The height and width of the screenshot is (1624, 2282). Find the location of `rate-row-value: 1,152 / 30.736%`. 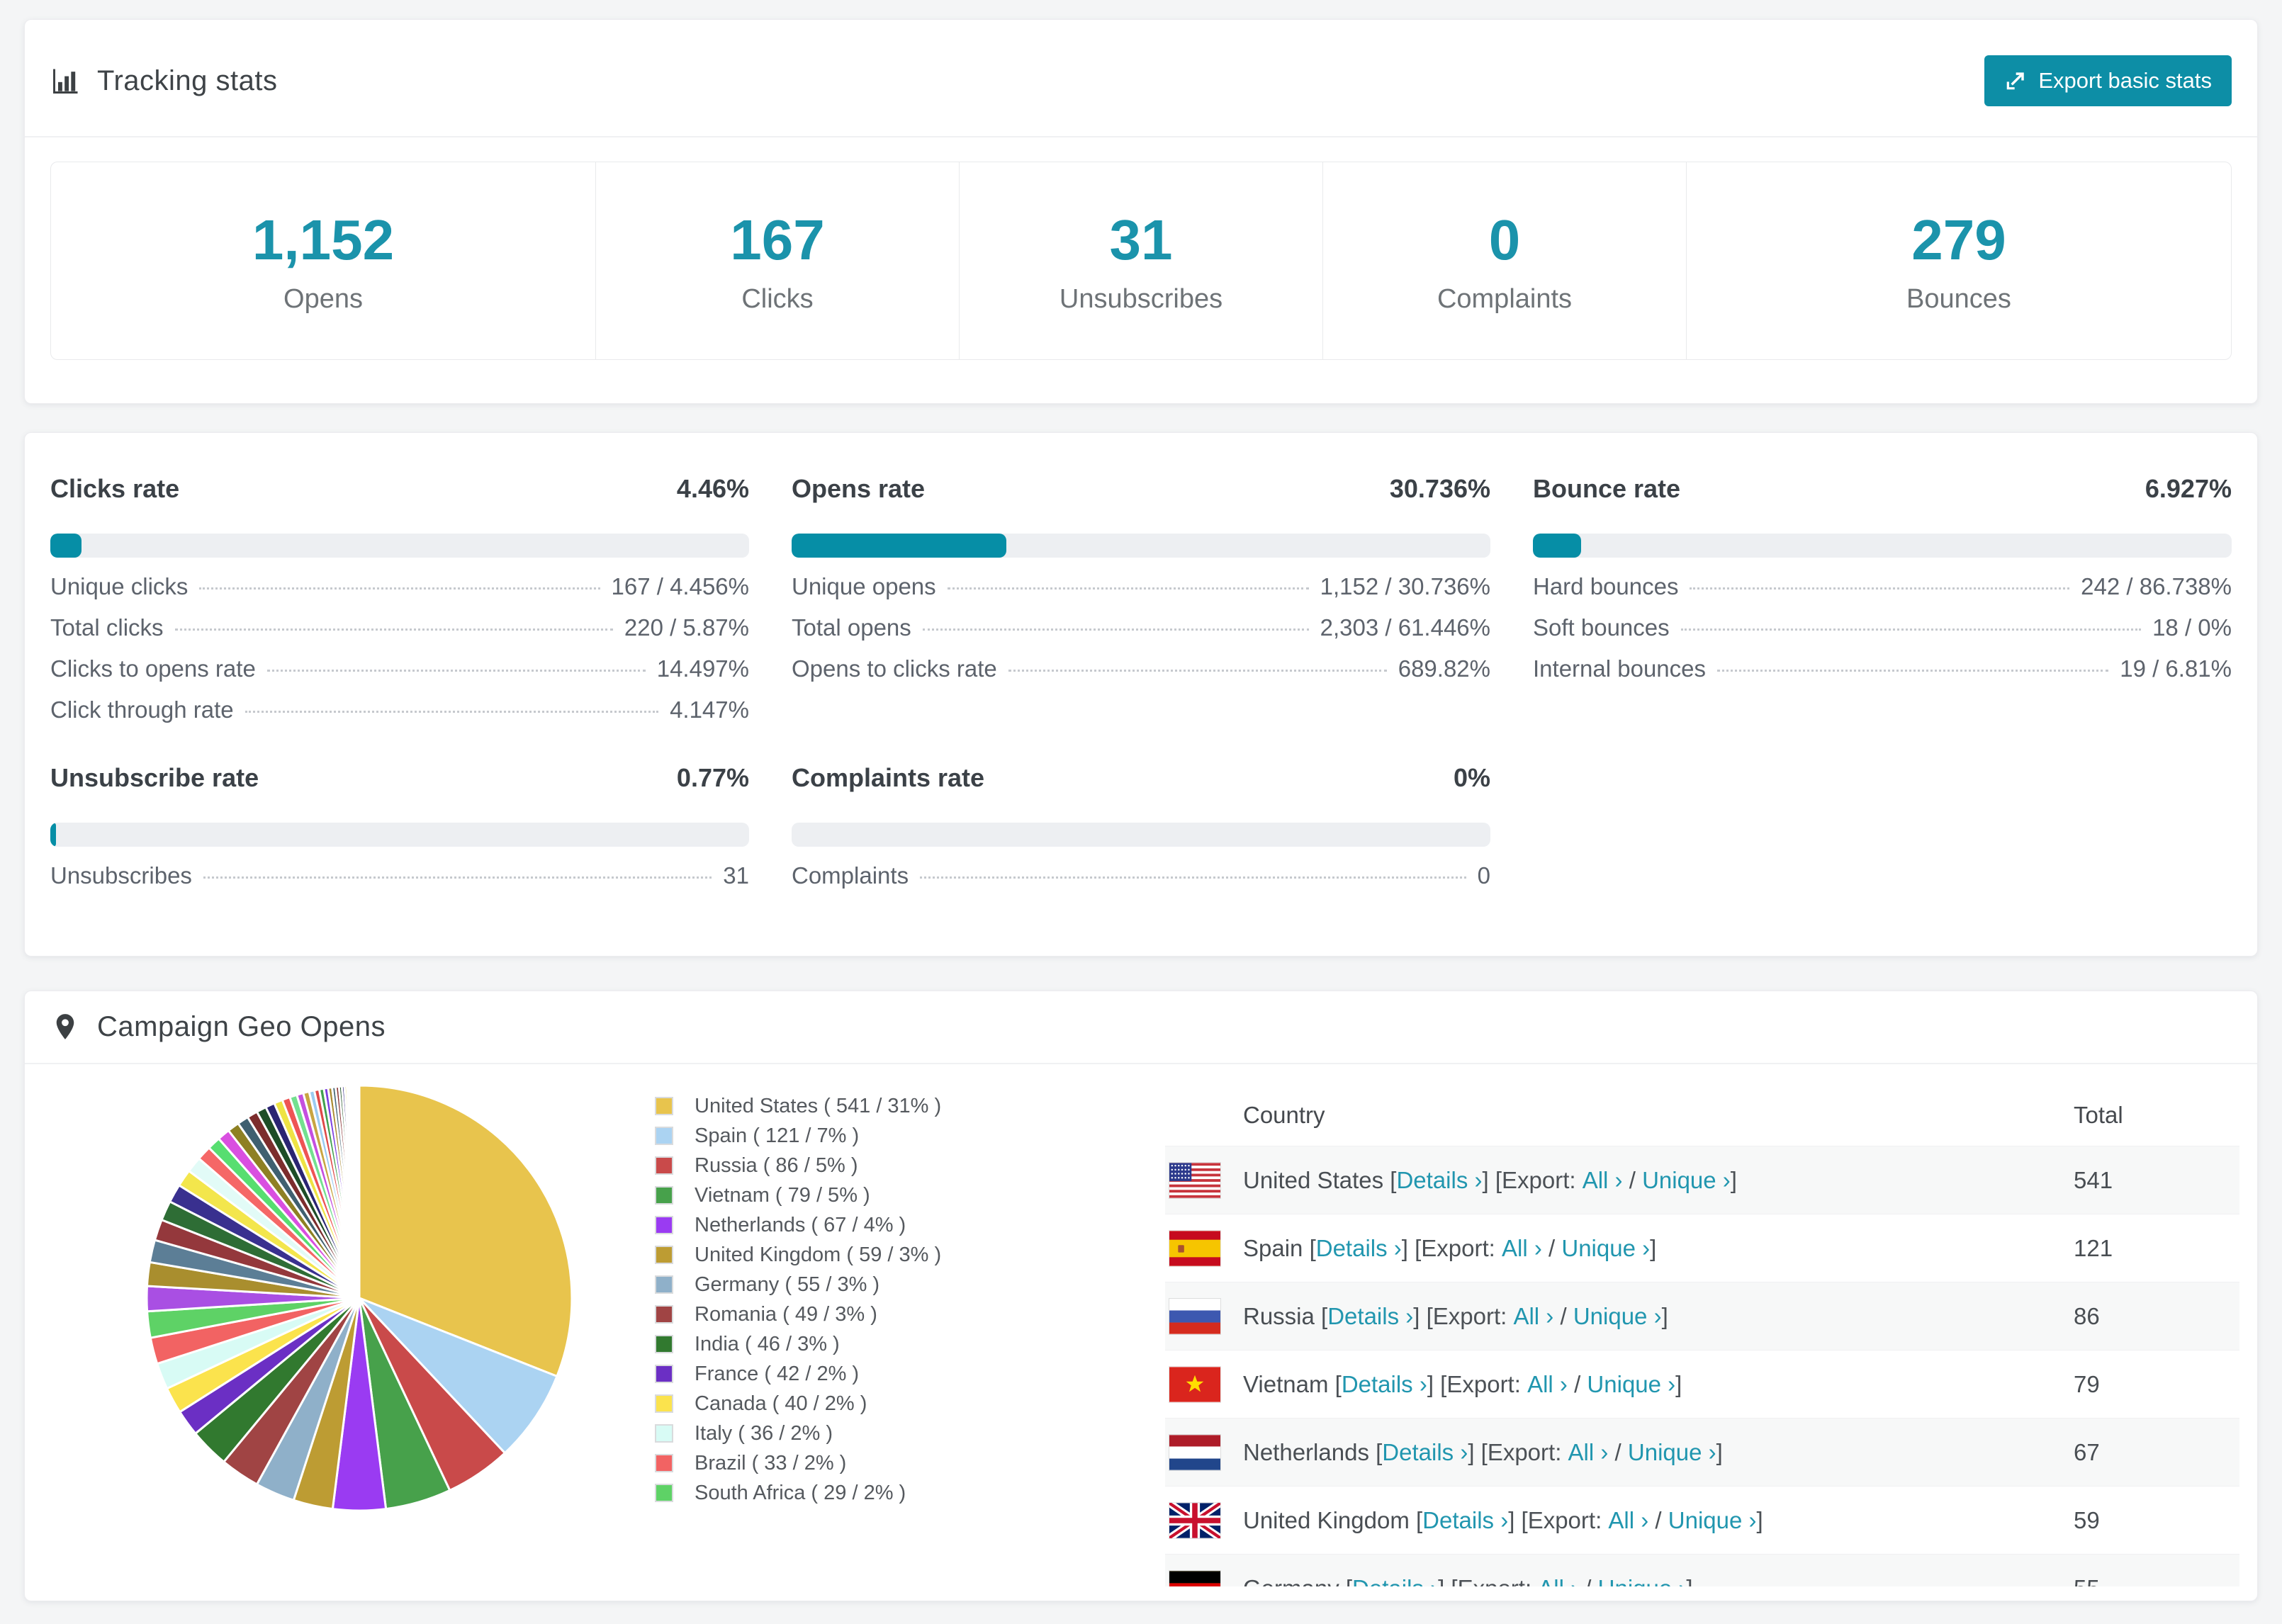

rate-row-value: 1,152 / 30.736% is located at coordinates (1405, 586).